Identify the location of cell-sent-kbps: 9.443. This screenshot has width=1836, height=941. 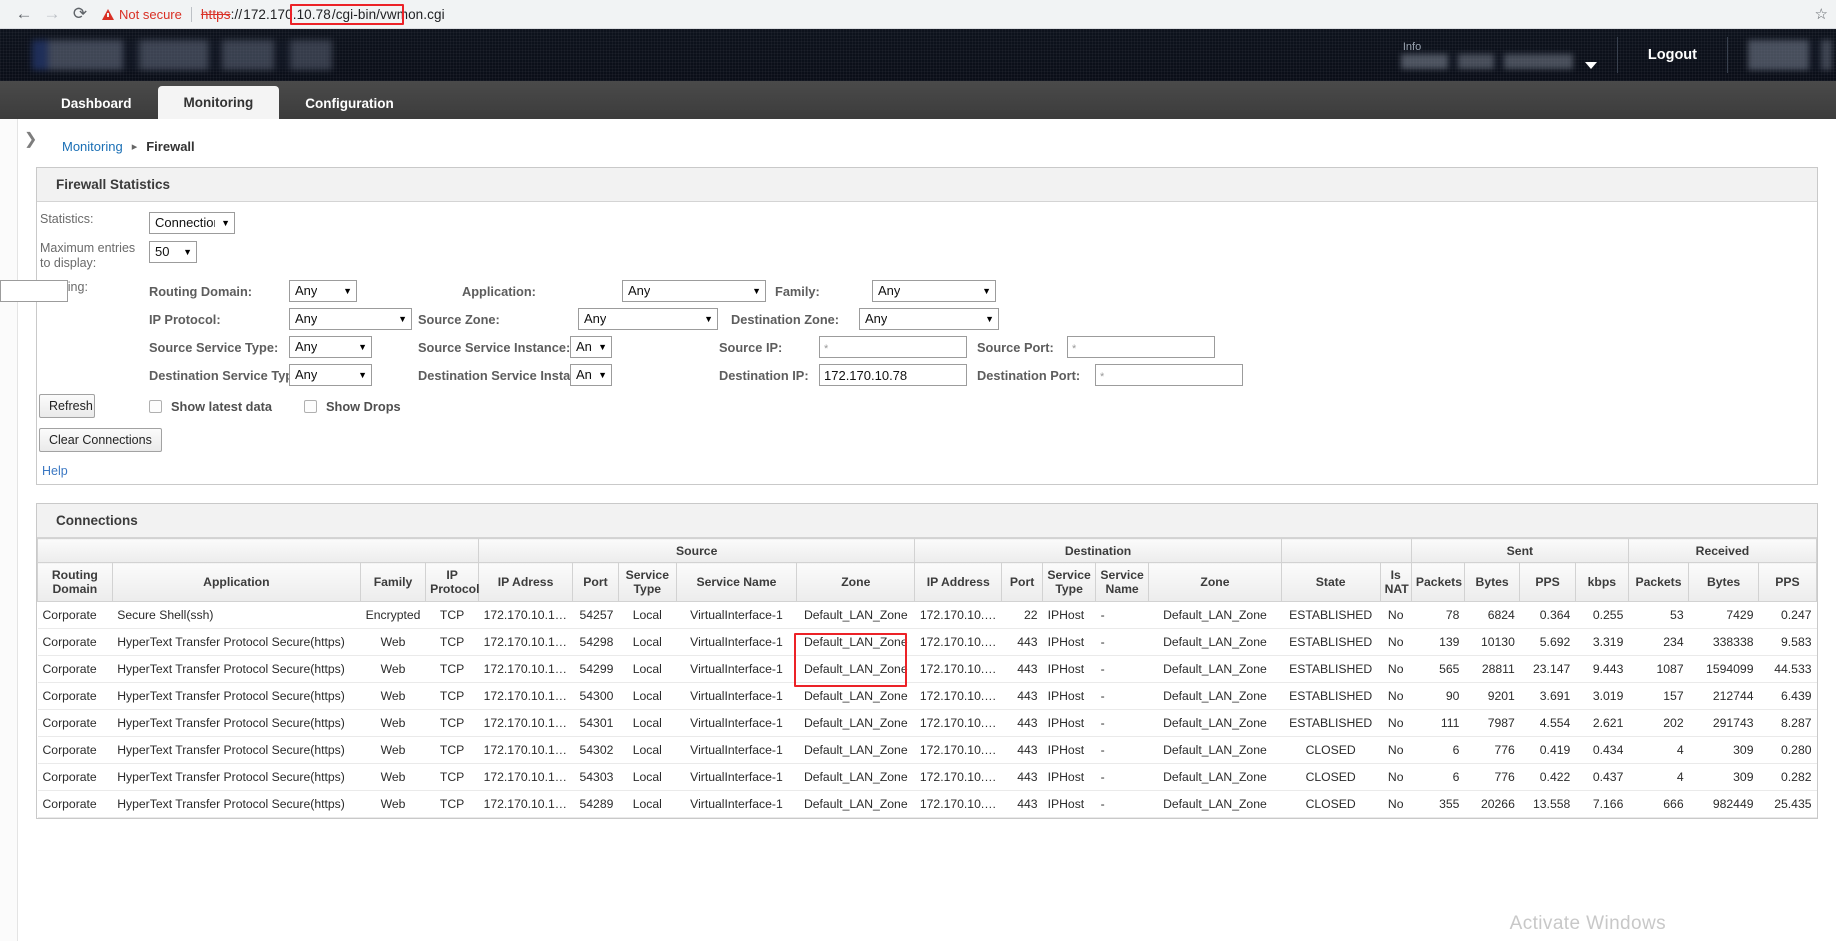
(1602, 669).